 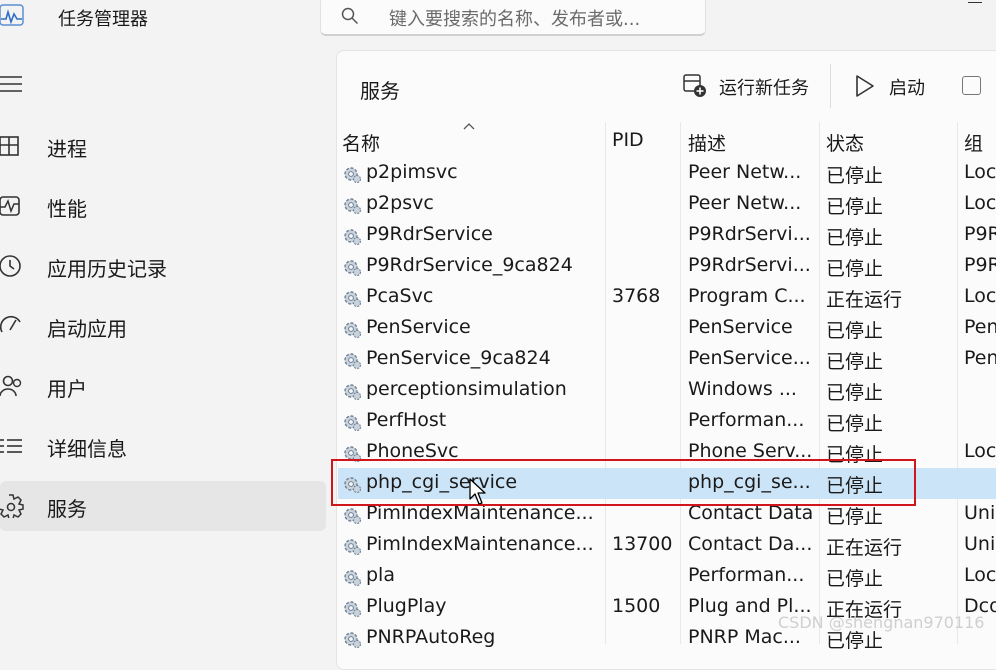 What do you see at coordinates (163, 506) in the screenshot?
I see `sidebar-item-services: 服务` at bounding box center [163, 506].